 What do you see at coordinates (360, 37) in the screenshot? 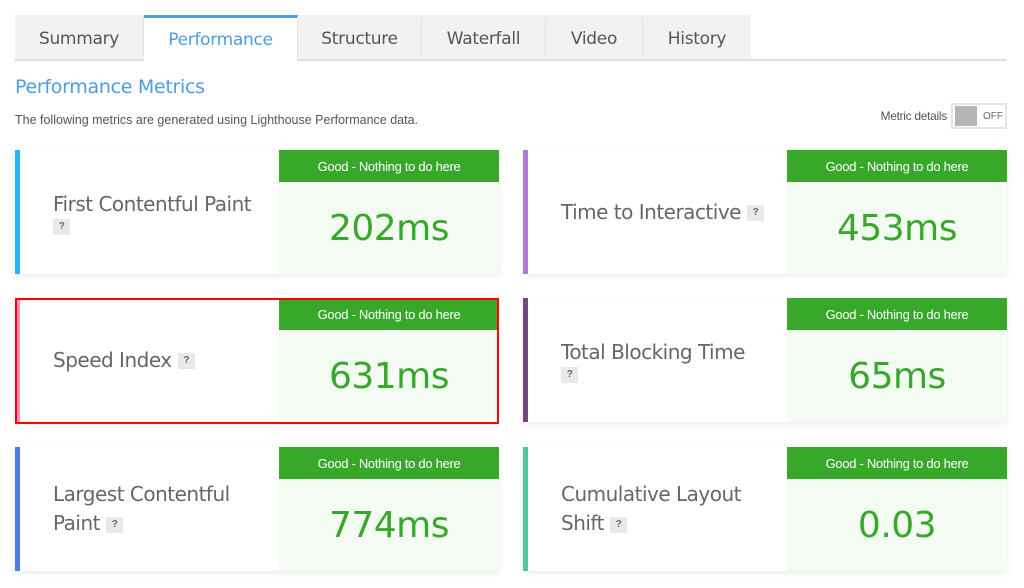
I see `tab-structure: Structure` at bounding box center [360, 37].